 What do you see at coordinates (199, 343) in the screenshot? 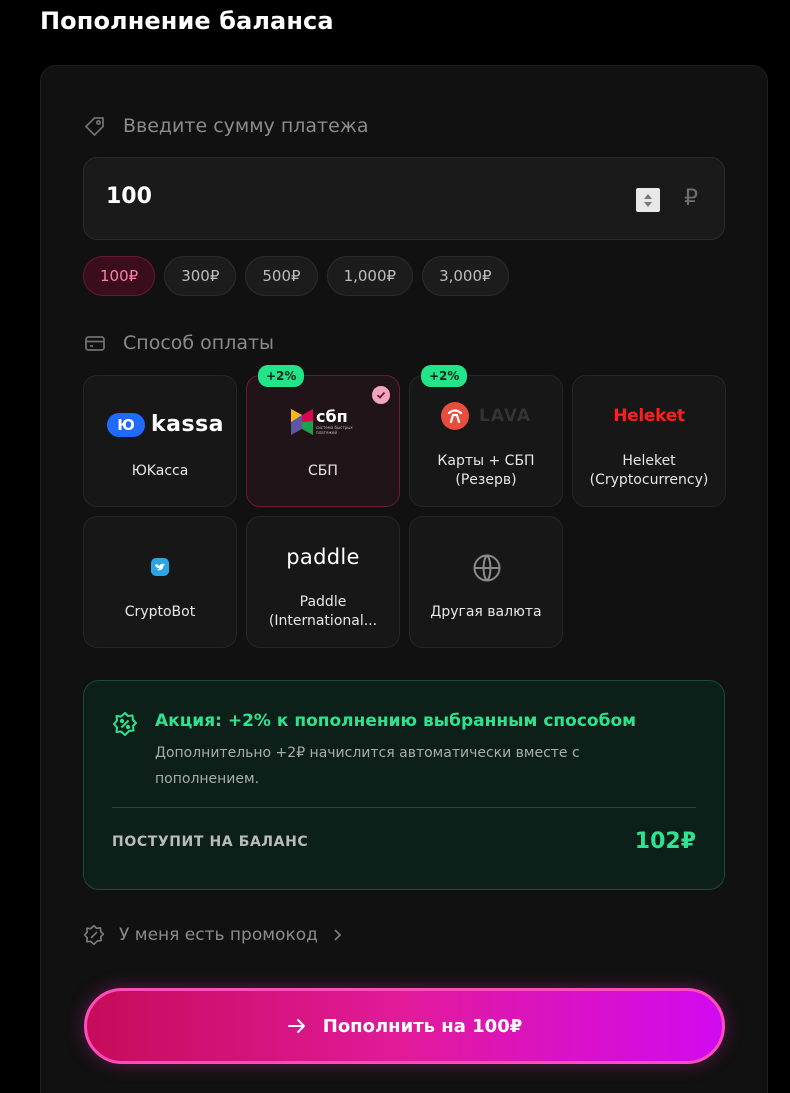
I see `payment-label: Способ оплаты` at bounding box center [199, 343].